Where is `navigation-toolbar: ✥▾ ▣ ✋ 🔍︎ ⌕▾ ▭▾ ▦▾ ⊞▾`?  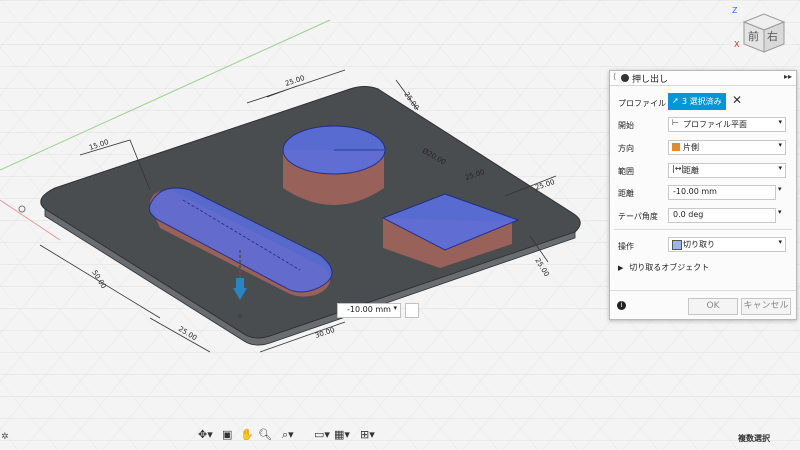
navigation-toolbar: ✥▾ ▣ ✋ 🔍︎ ⌕▾ ▭▾ ▦▾ ⊞▾ is located at coordinates (289, 438).